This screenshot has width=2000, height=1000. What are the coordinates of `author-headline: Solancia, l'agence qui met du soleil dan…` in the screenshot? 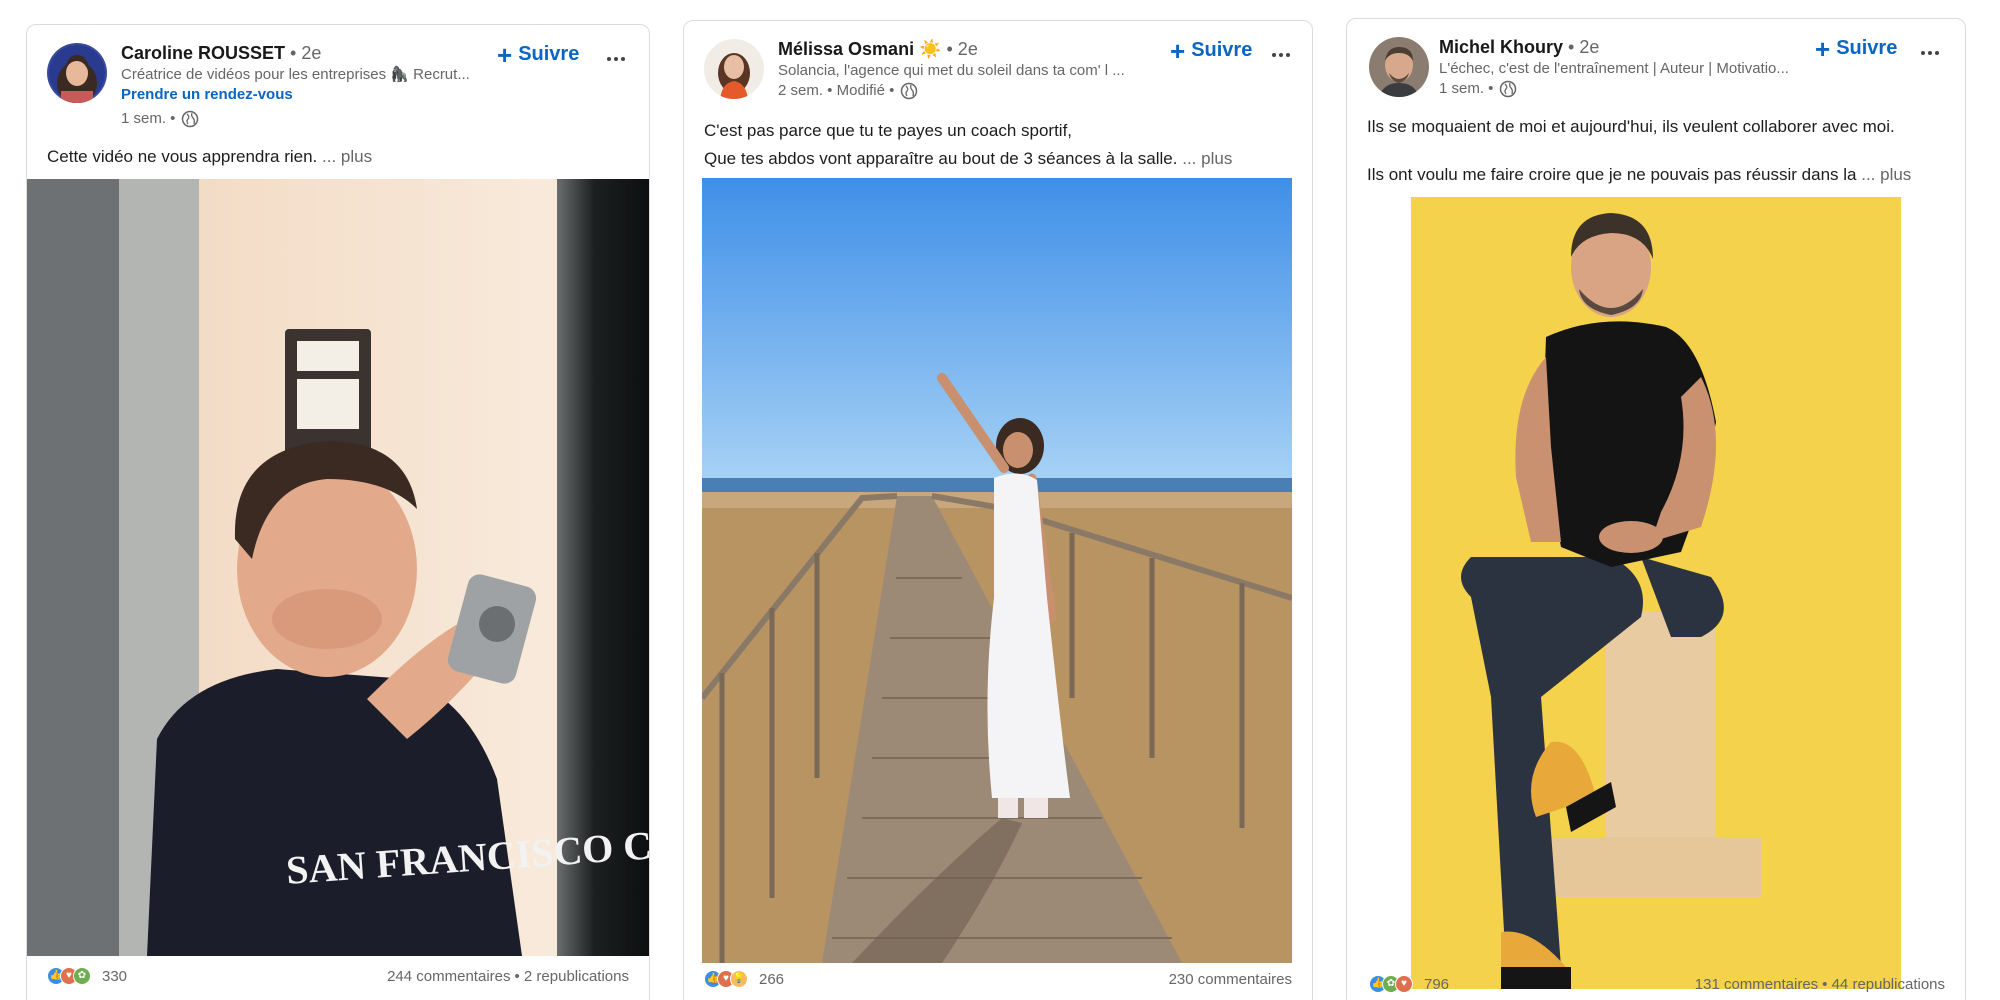 It's located at (951, 70).